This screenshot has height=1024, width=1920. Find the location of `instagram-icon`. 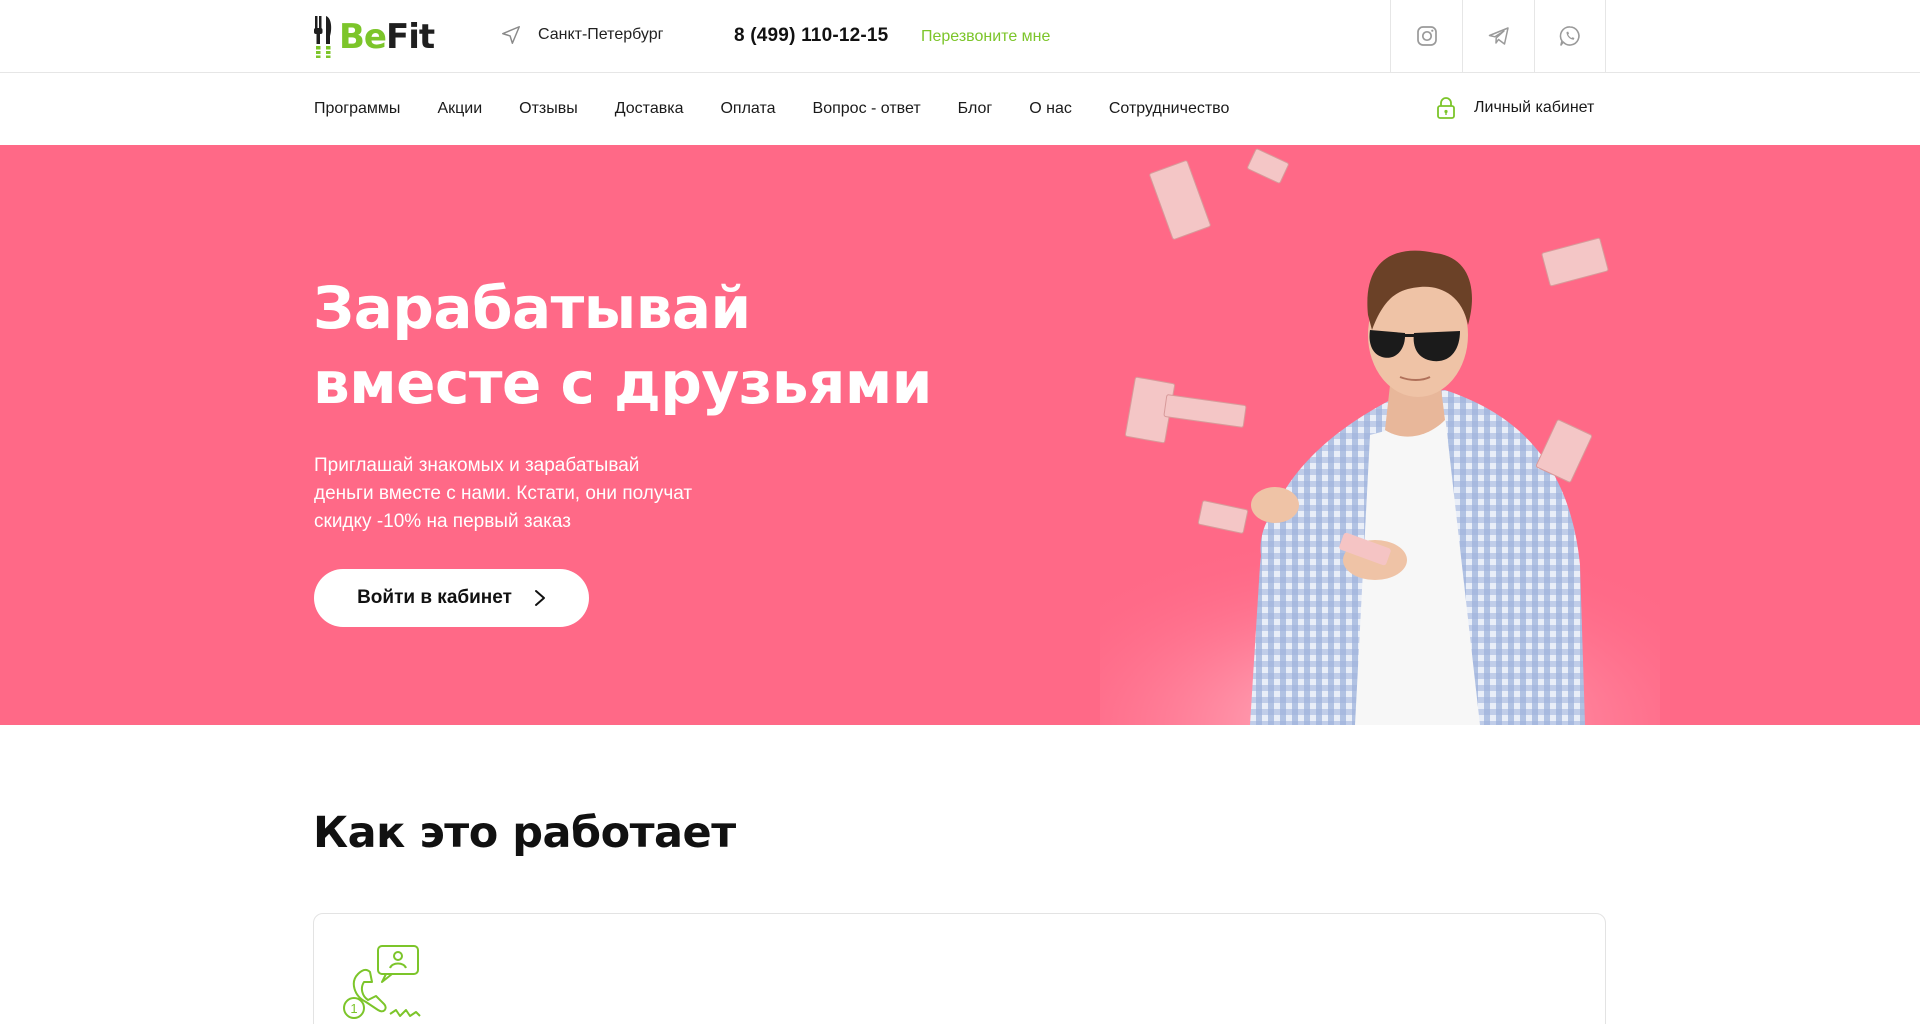

instagram-icon is located at coordinates (1426, 36).